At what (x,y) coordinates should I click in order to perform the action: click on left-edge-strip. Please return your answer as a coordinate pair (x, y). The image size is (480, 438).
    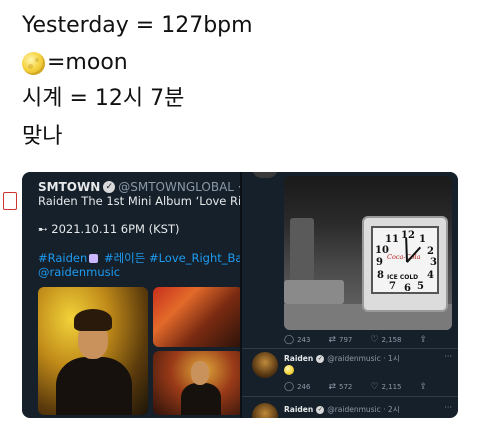
    Looking at the image, I should click on (11, 200).